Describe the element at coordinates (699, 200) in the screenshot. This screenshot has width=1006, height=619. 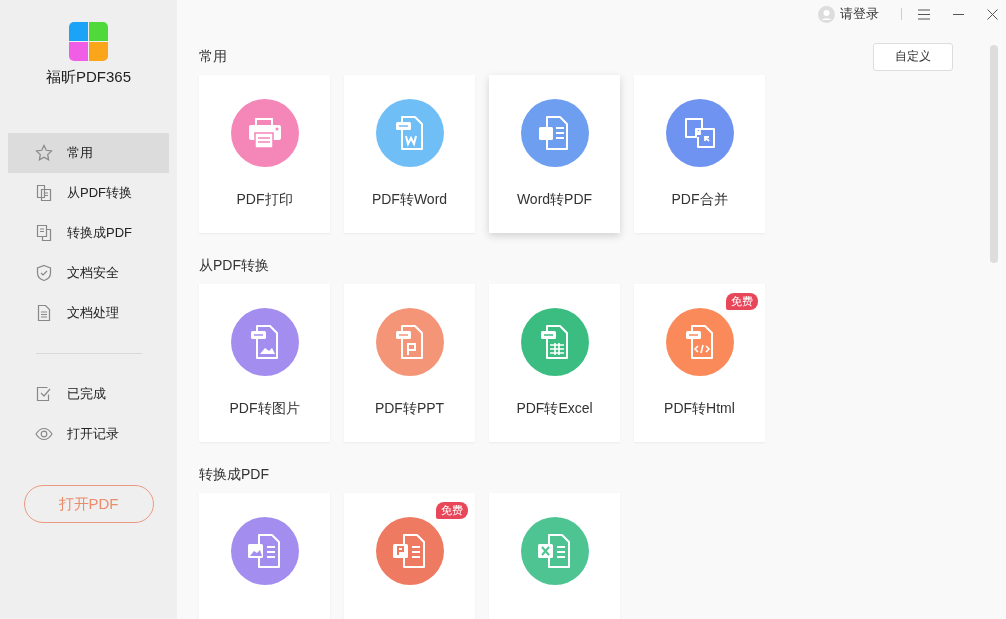
I see `tool-label: PDF合并` at that location.